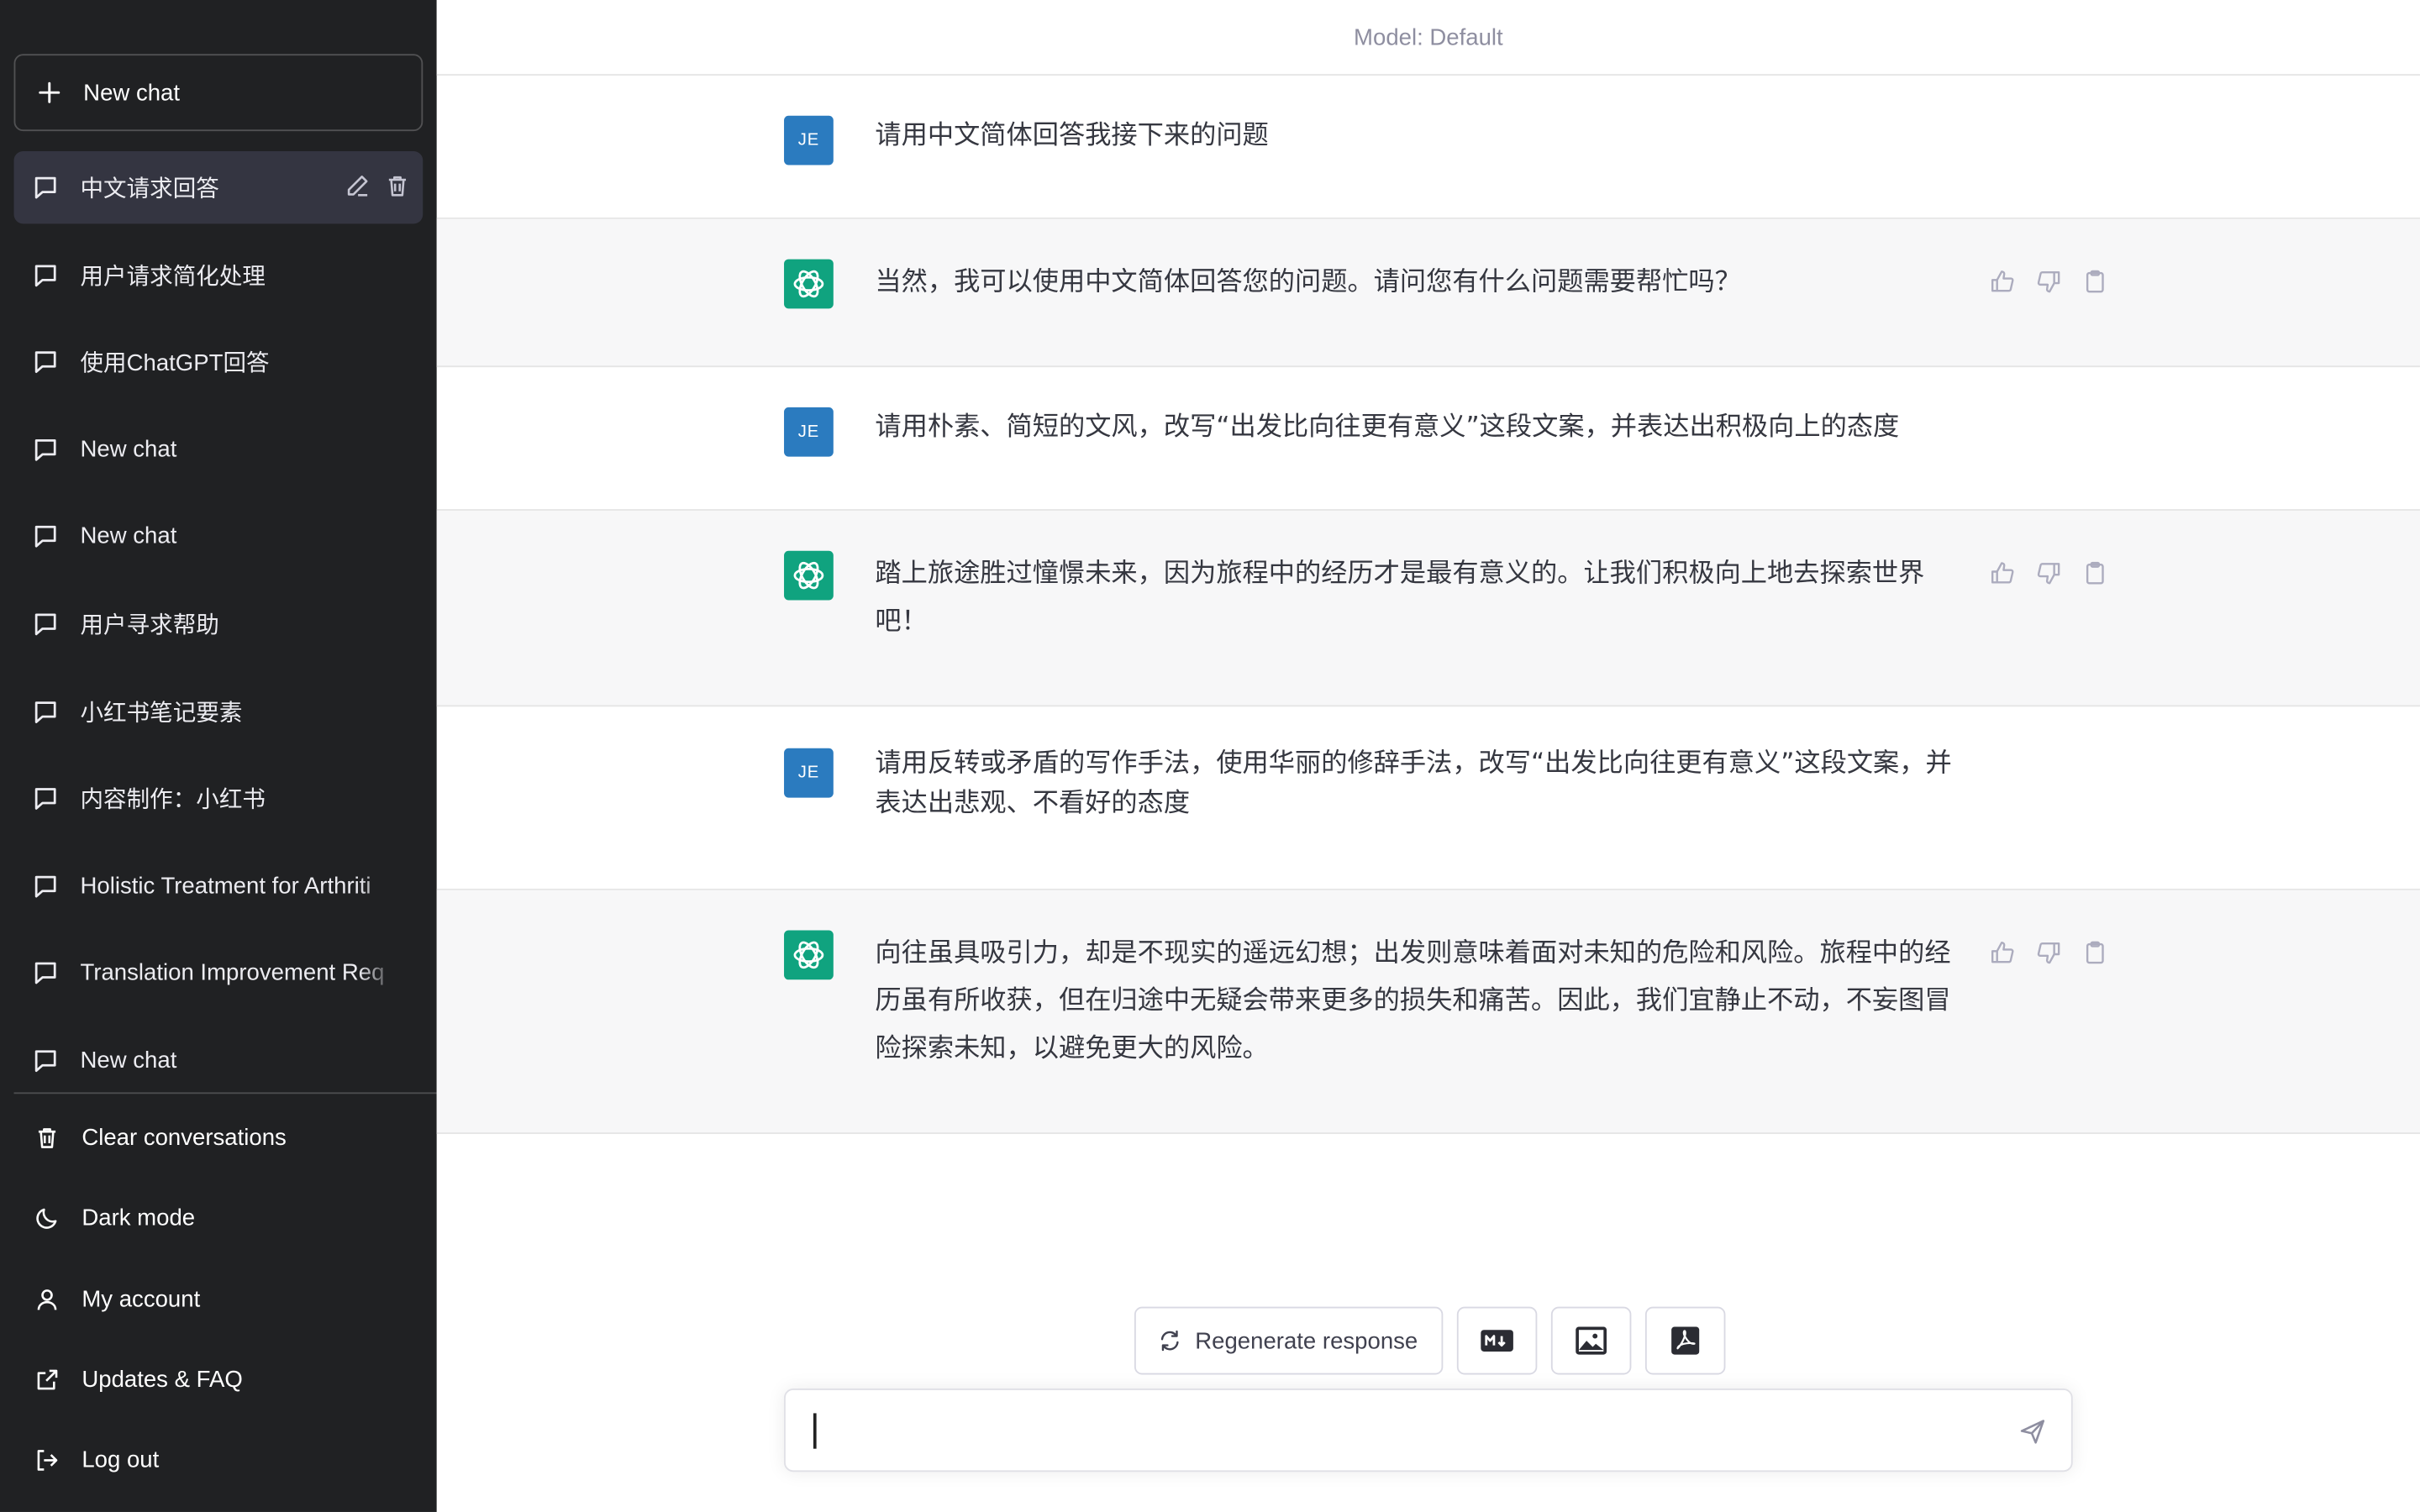  What do you see at coordinates (1387, 428) in the screenshot?
I see `message-text: 请用朴素、简短的文风，改写“出发比向往更有意义”这段文案，并表达出积极向上的态度` at bounding box center [1387, 428].